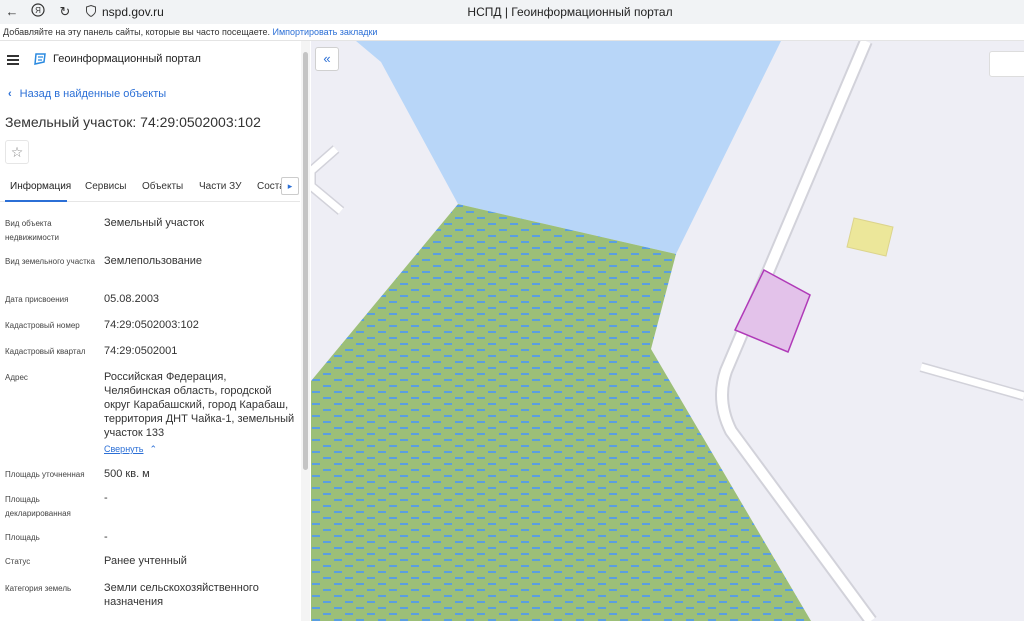  I want to click on tab-title: НСПД | Геоинформационный портал, so click(570, 12).